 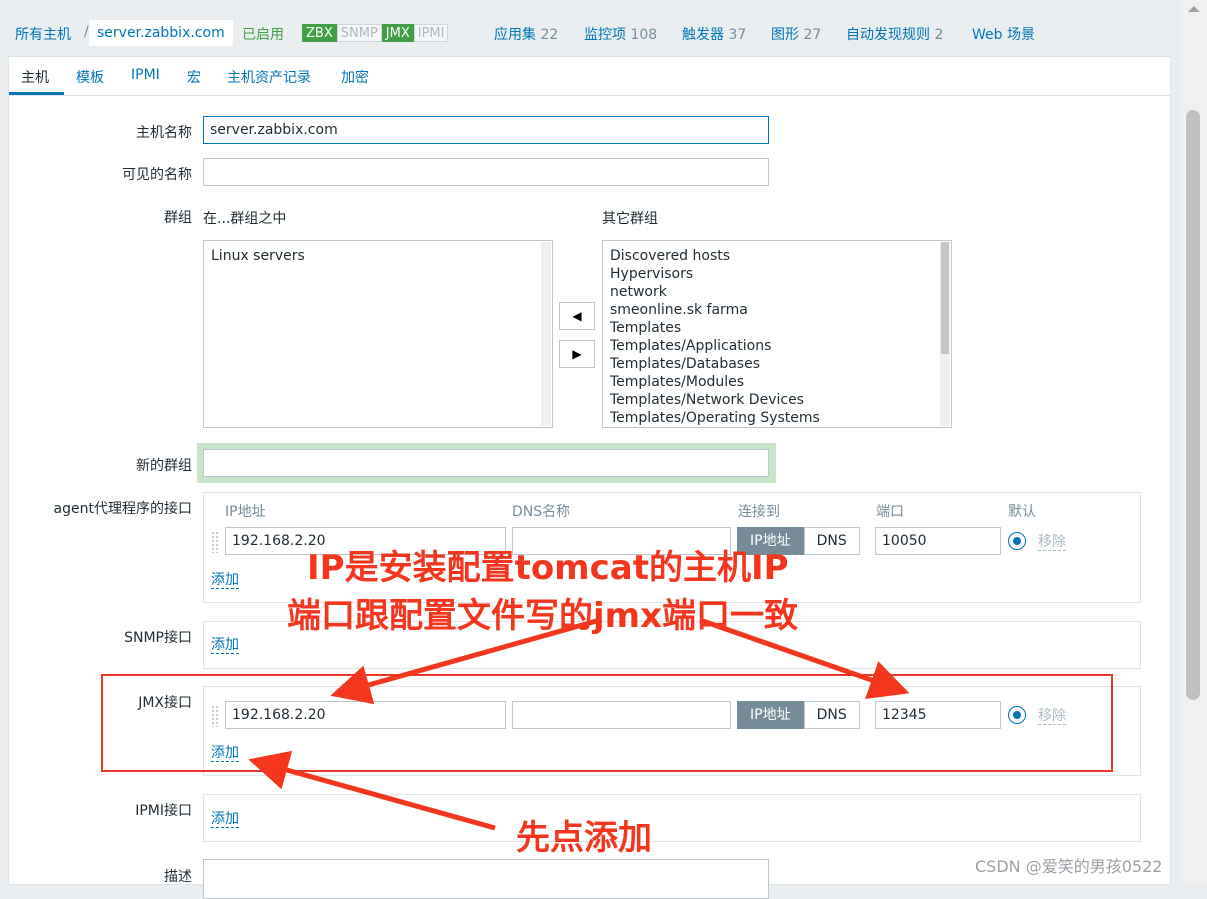 I want to click on watermark: CSDN @爱笑的男孩0522, so click(x=1069, y=866).